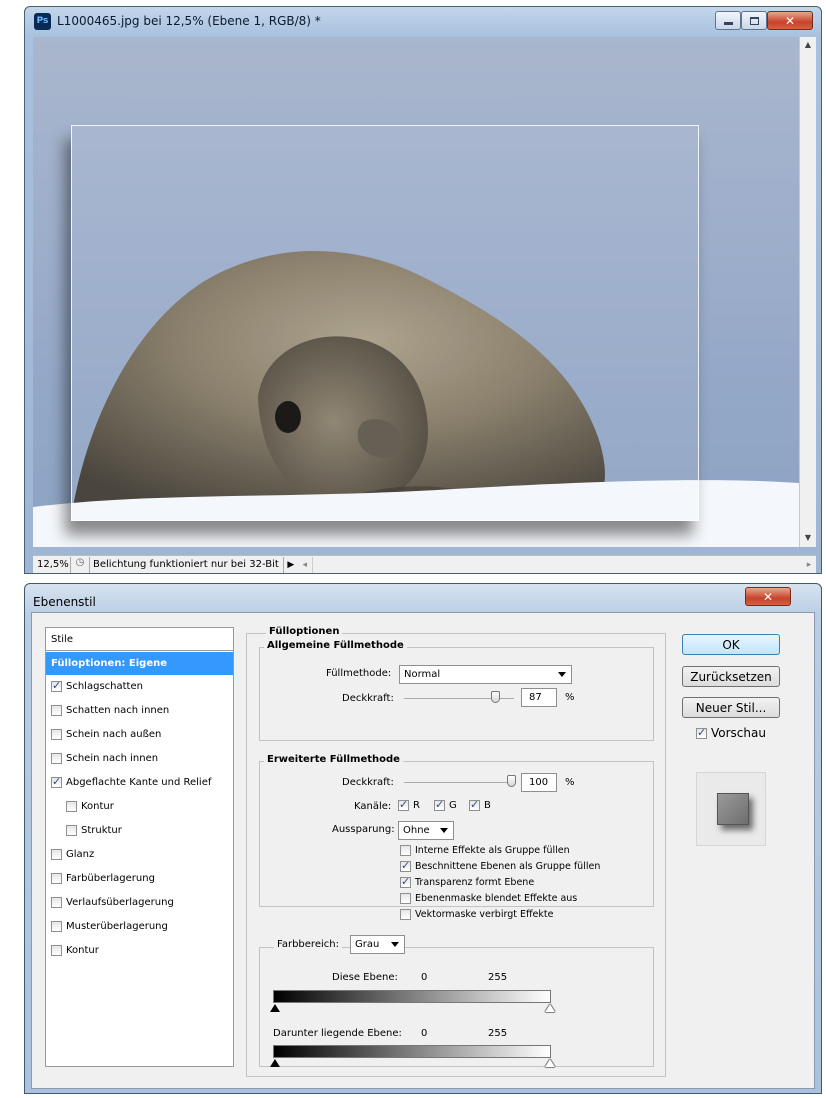 The height and width of the screenshot is (1098, 826). I want to click on style-item-gradient-overlay: Verlaufsüberlagerung, so click(139, 902).